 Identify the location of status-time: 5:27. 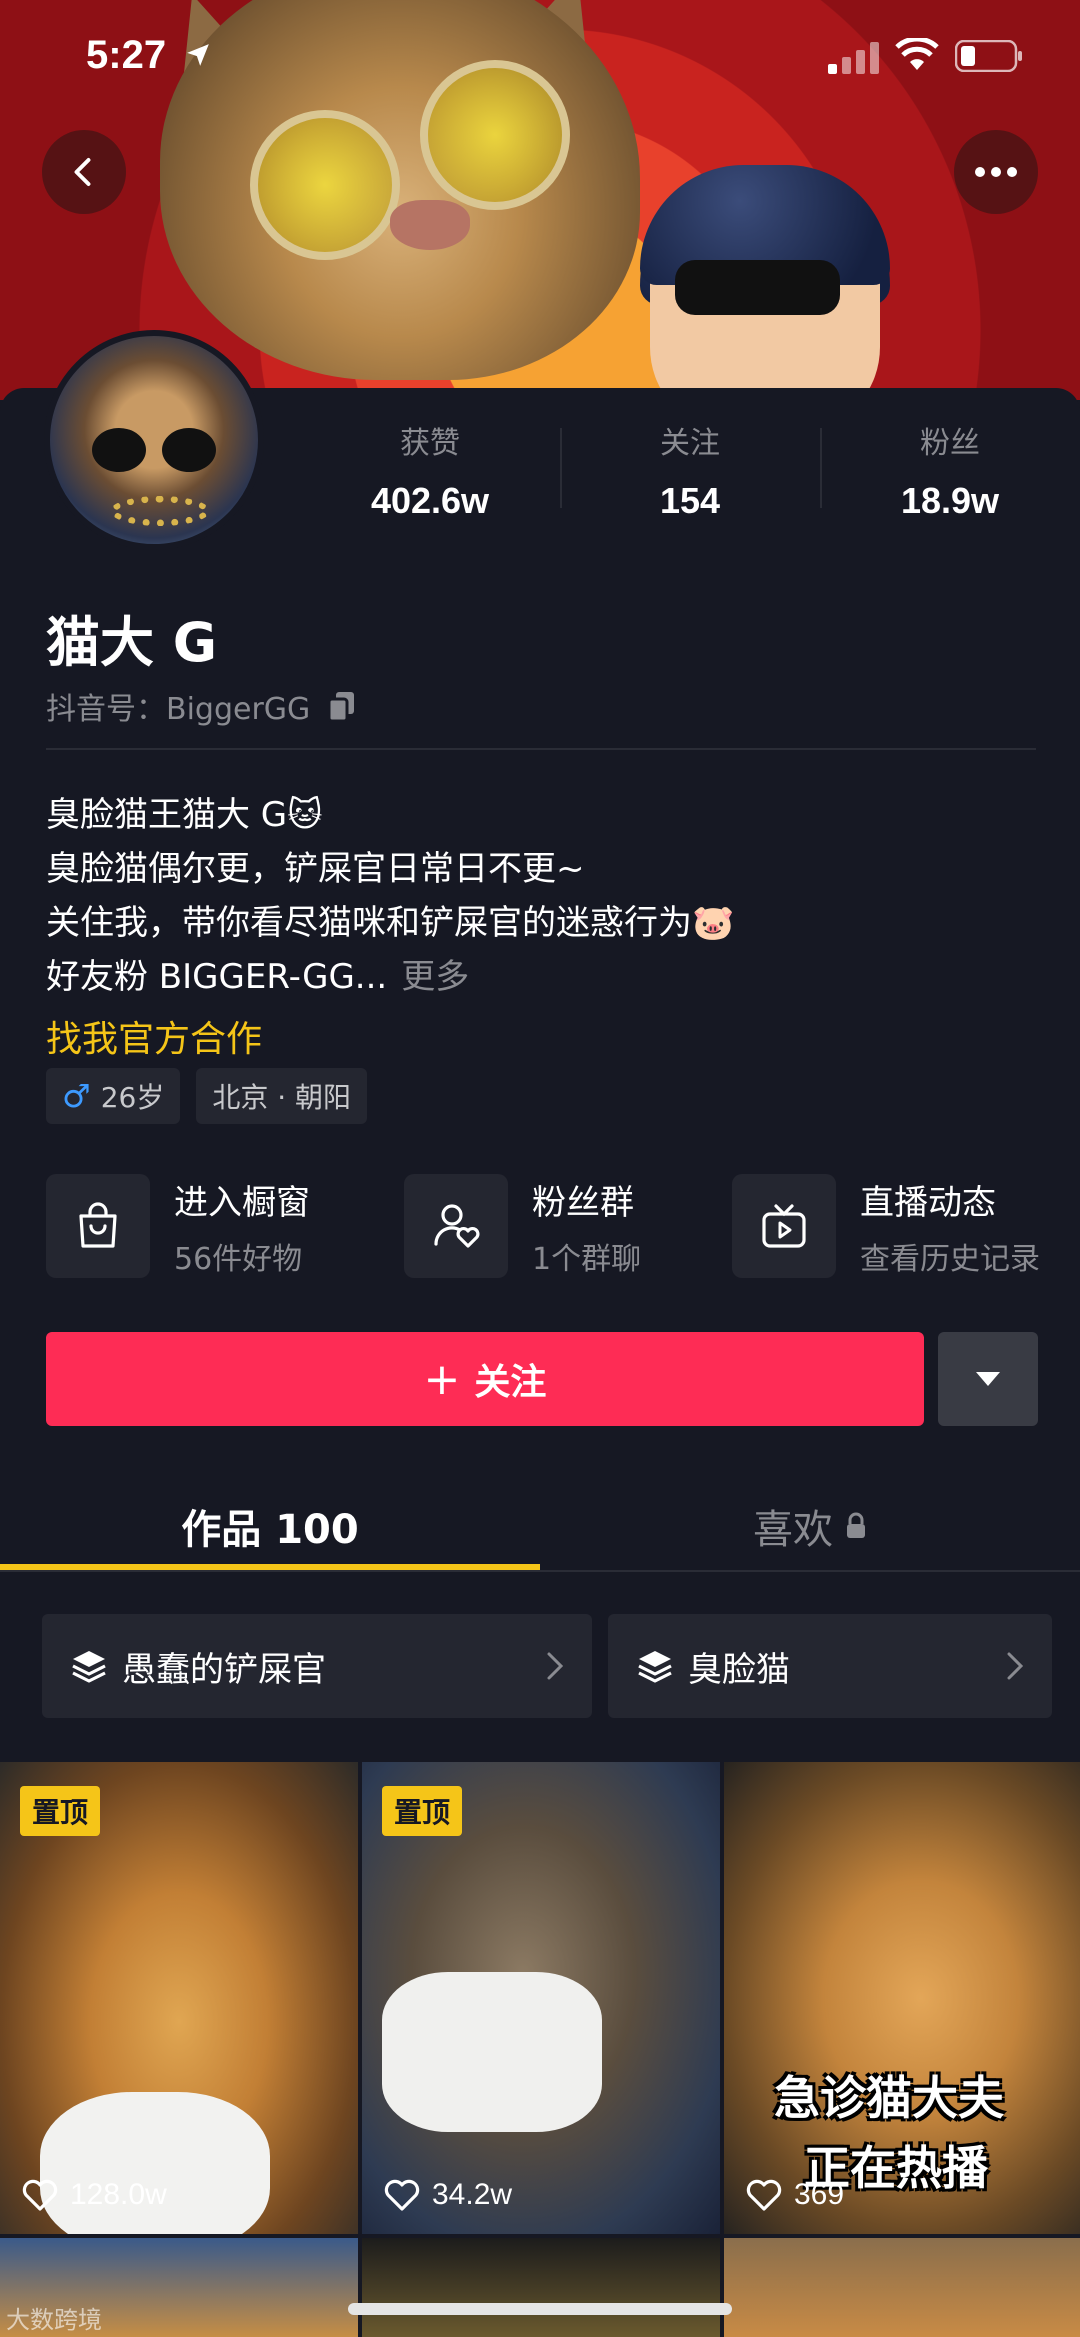
(126, 55).